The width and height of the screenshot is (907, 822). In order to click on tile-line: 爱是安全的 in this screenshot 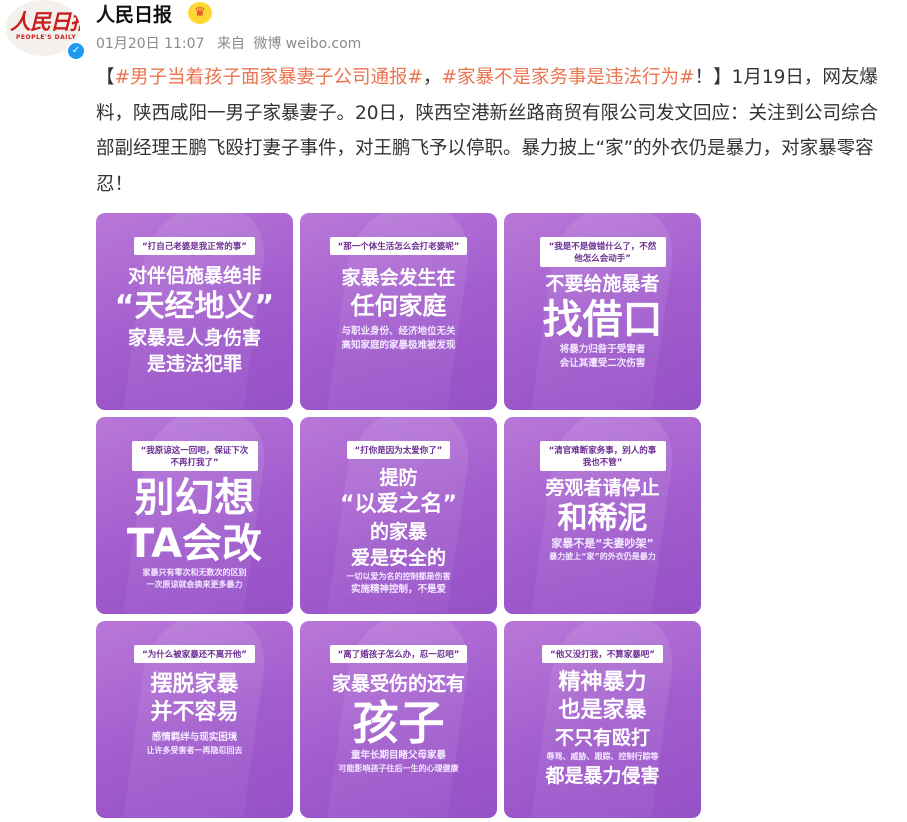, I will do `click(398, 558)`.